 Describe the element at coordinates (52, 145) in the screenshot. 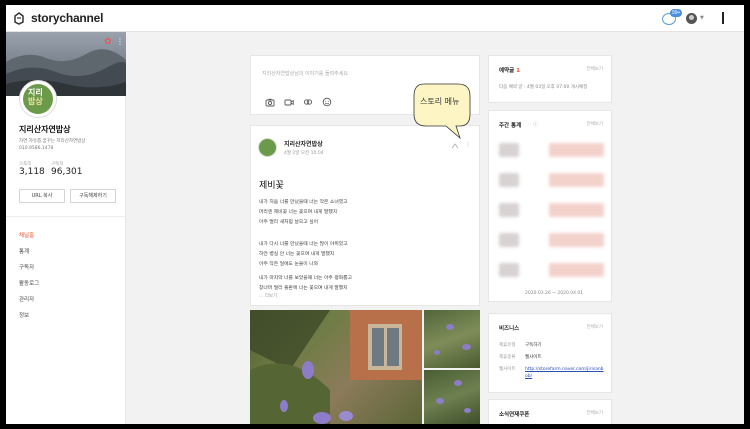

I see `channel-description: 자연 자유롭 꿈꾸는 지리산자연밥상 010.9586.1478` at that location.